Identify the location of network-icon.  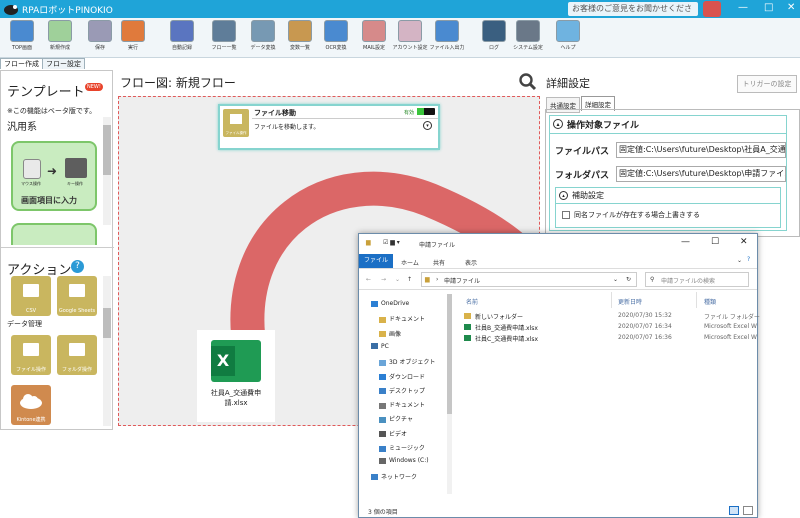
(374, 477).